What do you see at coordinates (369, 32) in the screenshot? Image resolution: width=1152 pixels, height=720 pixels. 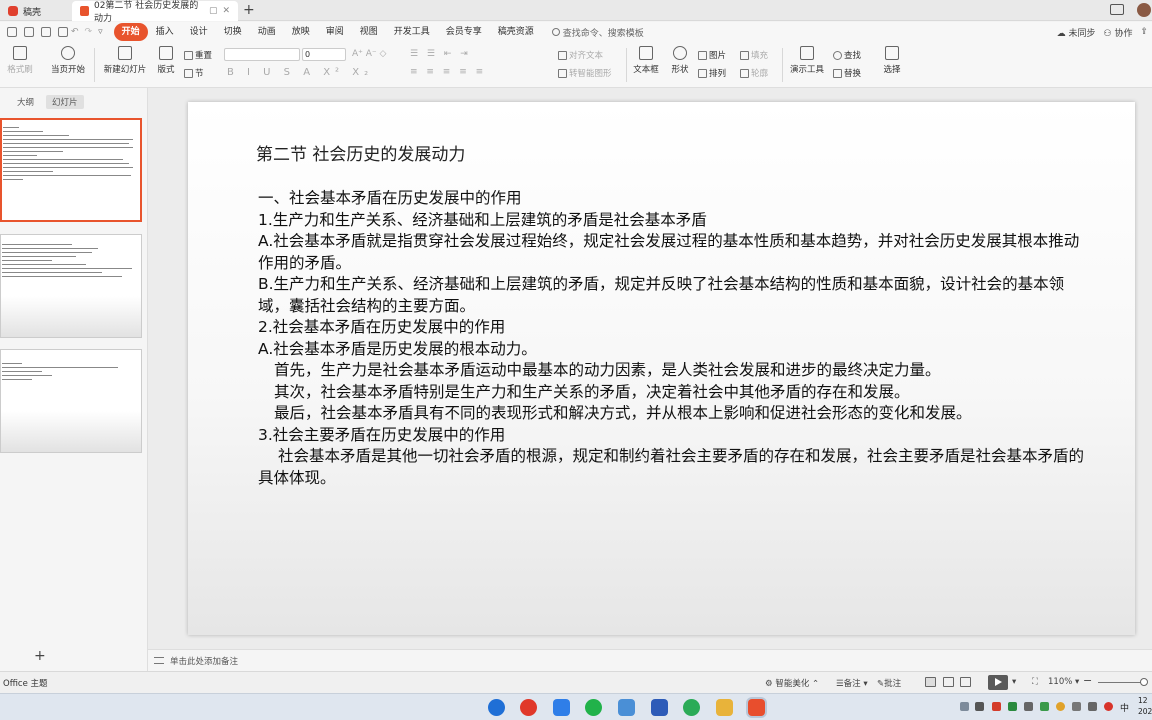 I see `menu-view: 视图` at bounding box center [369, 32].